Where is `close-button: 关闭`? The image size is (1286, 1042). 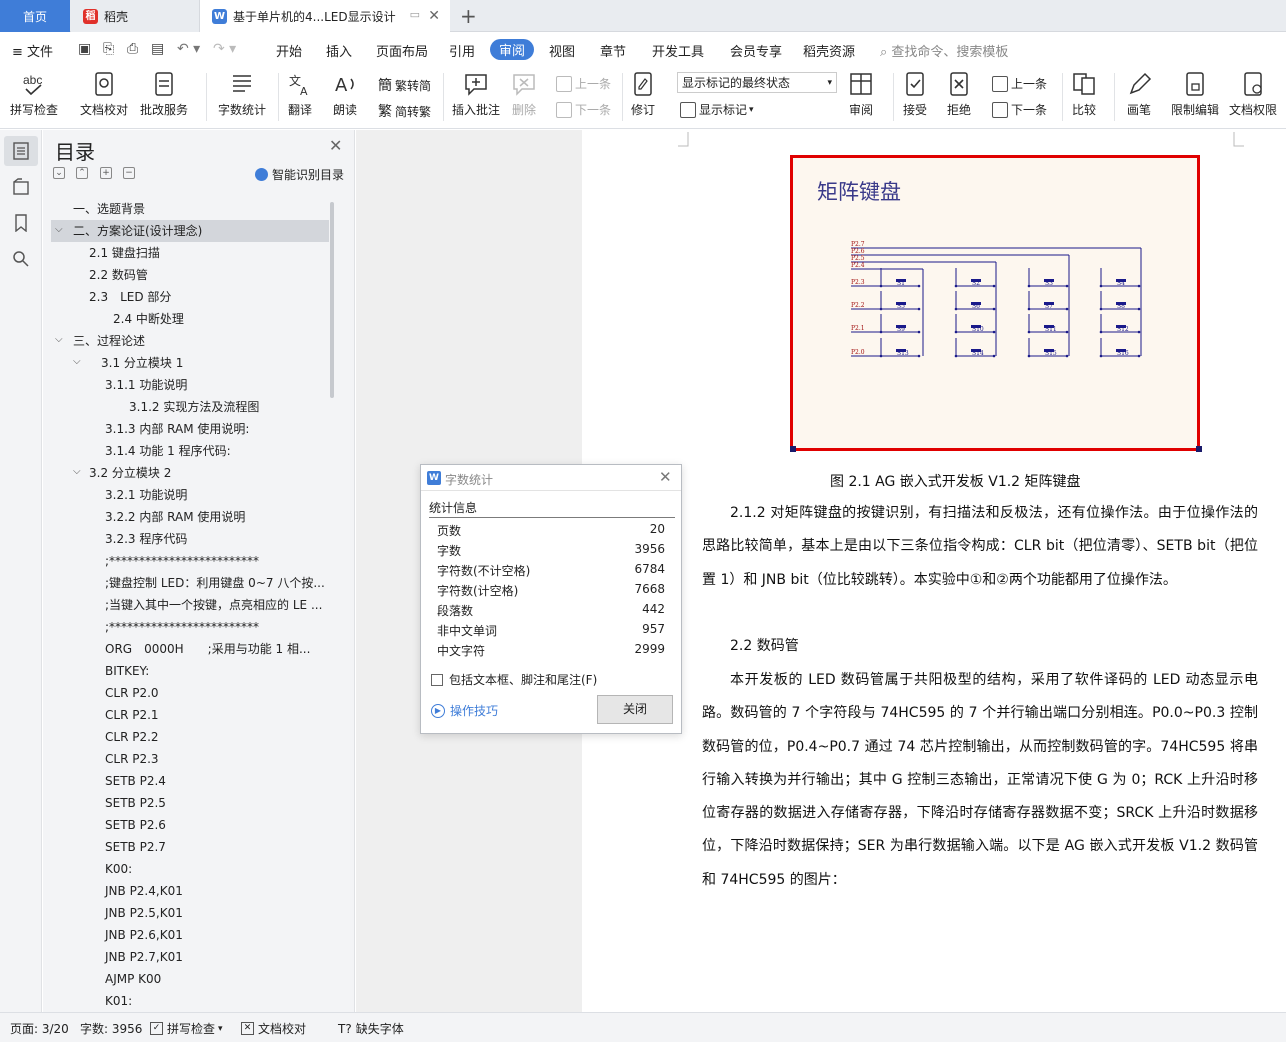
close-button: 关闭 is located at coordinates (635, 709).